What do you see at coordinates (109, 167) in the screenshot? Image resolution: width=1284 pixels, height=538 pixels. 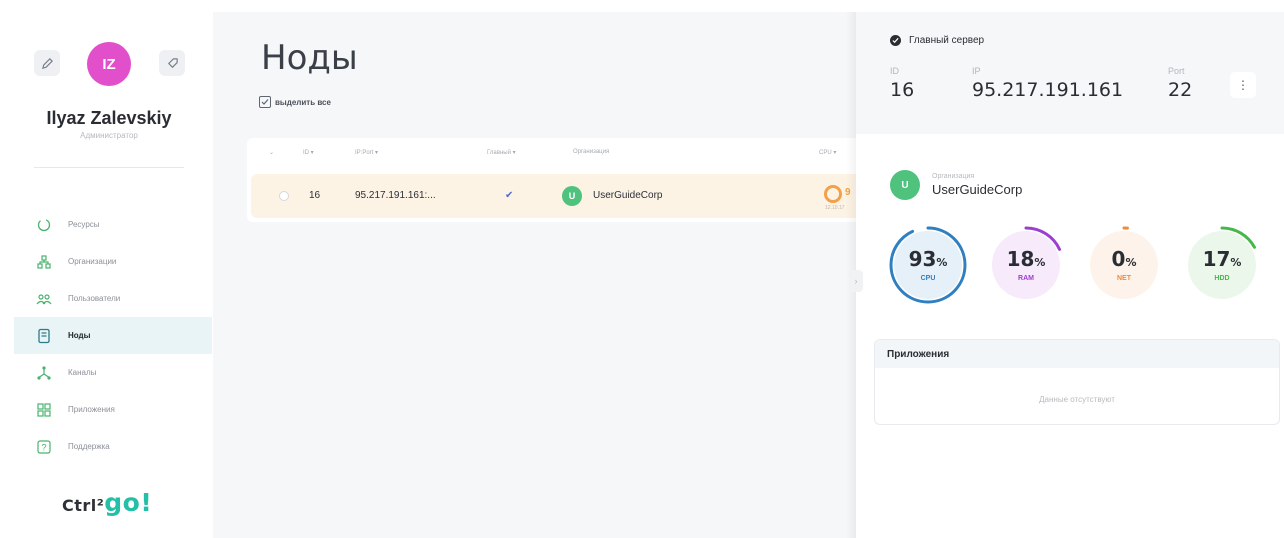 I see `divider` at bounding box center [109, 167].